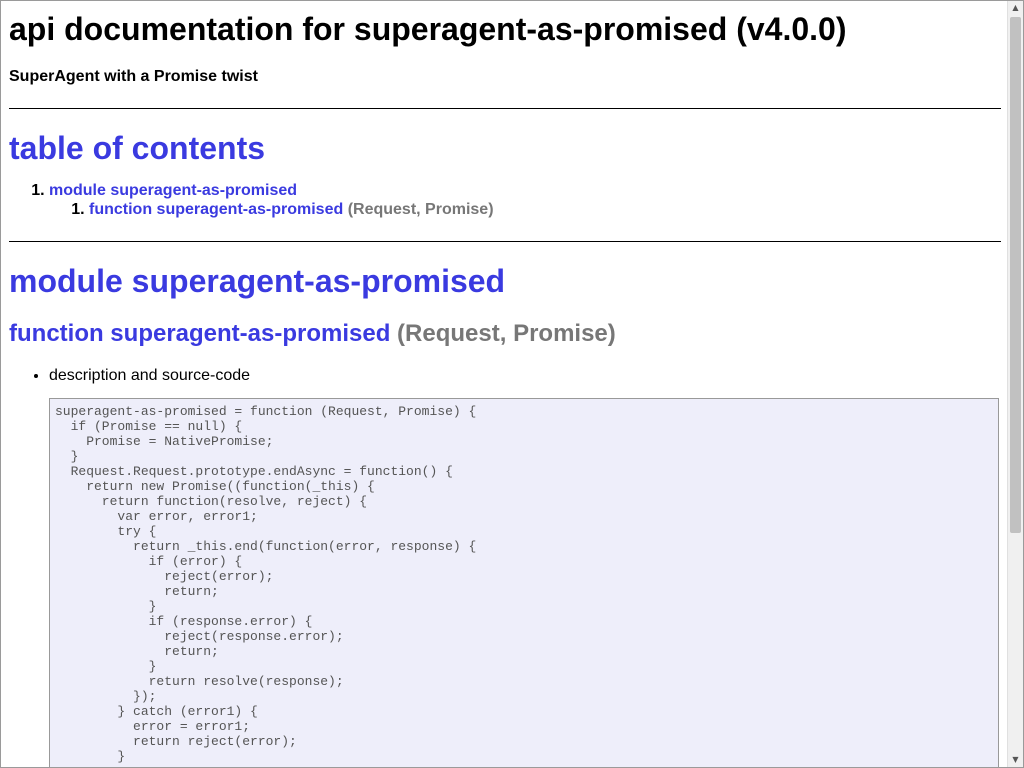 The width and height of the screenshot is (1024, 768). What do you see at coordinates (505, 148) in the screenshot?
I see `toc-heading: table of contents` at bounding box center [505, 148].